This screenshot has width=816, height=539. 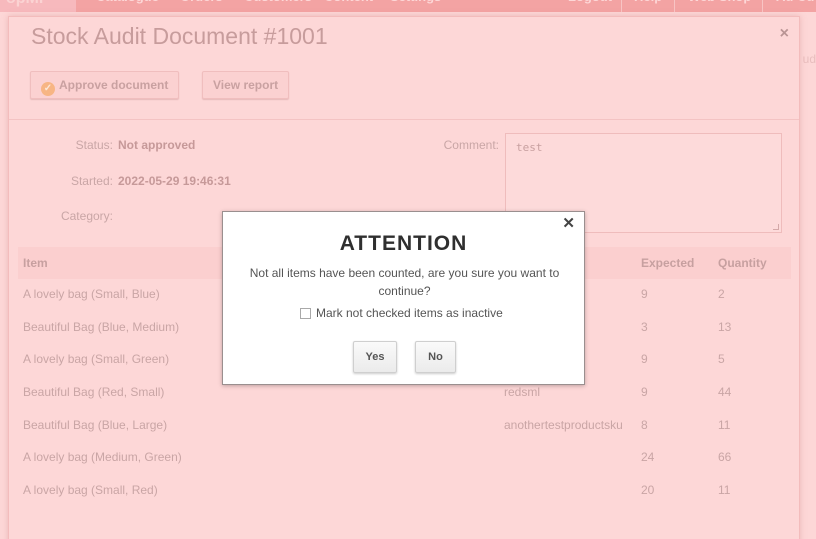 I want to click on close-icon: ✕, so click(x=568, y=223).